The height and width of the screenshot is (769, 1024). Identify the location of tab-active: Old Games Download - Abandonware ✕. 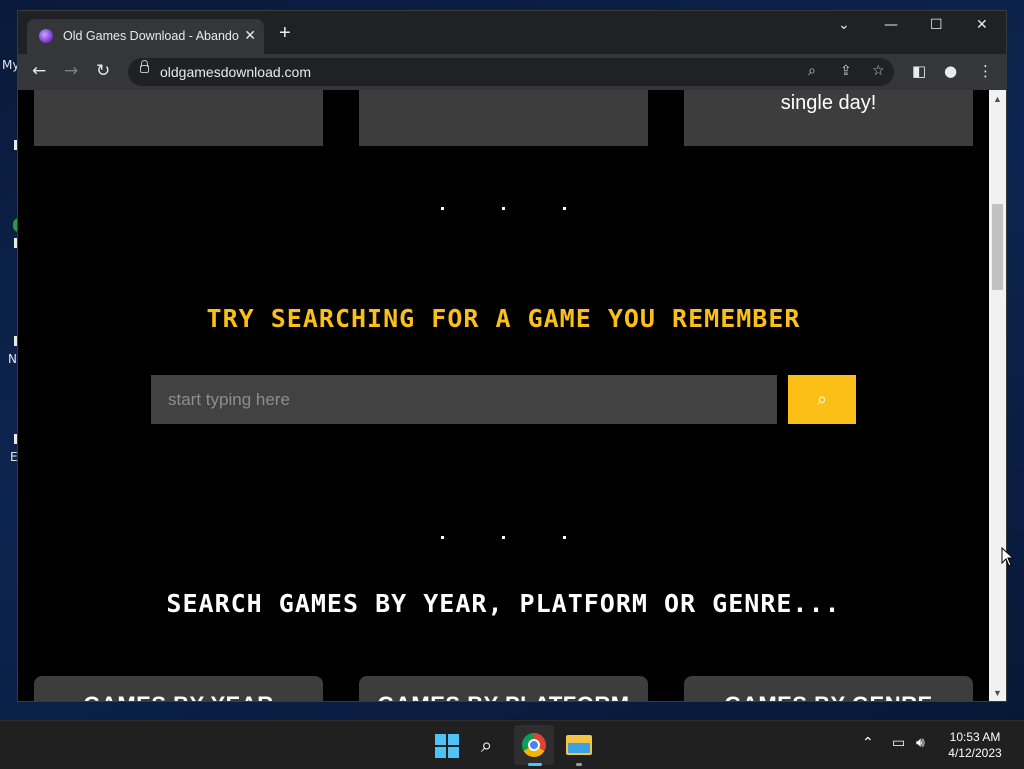
(145, 36).